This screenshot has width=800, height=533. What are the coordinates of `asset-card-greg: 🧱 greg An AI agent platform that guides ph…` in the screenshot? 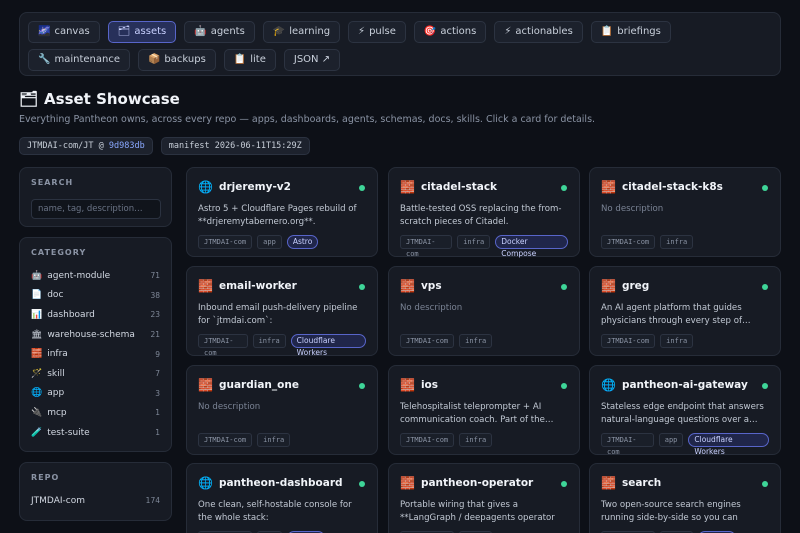 It's located at (685, 311).